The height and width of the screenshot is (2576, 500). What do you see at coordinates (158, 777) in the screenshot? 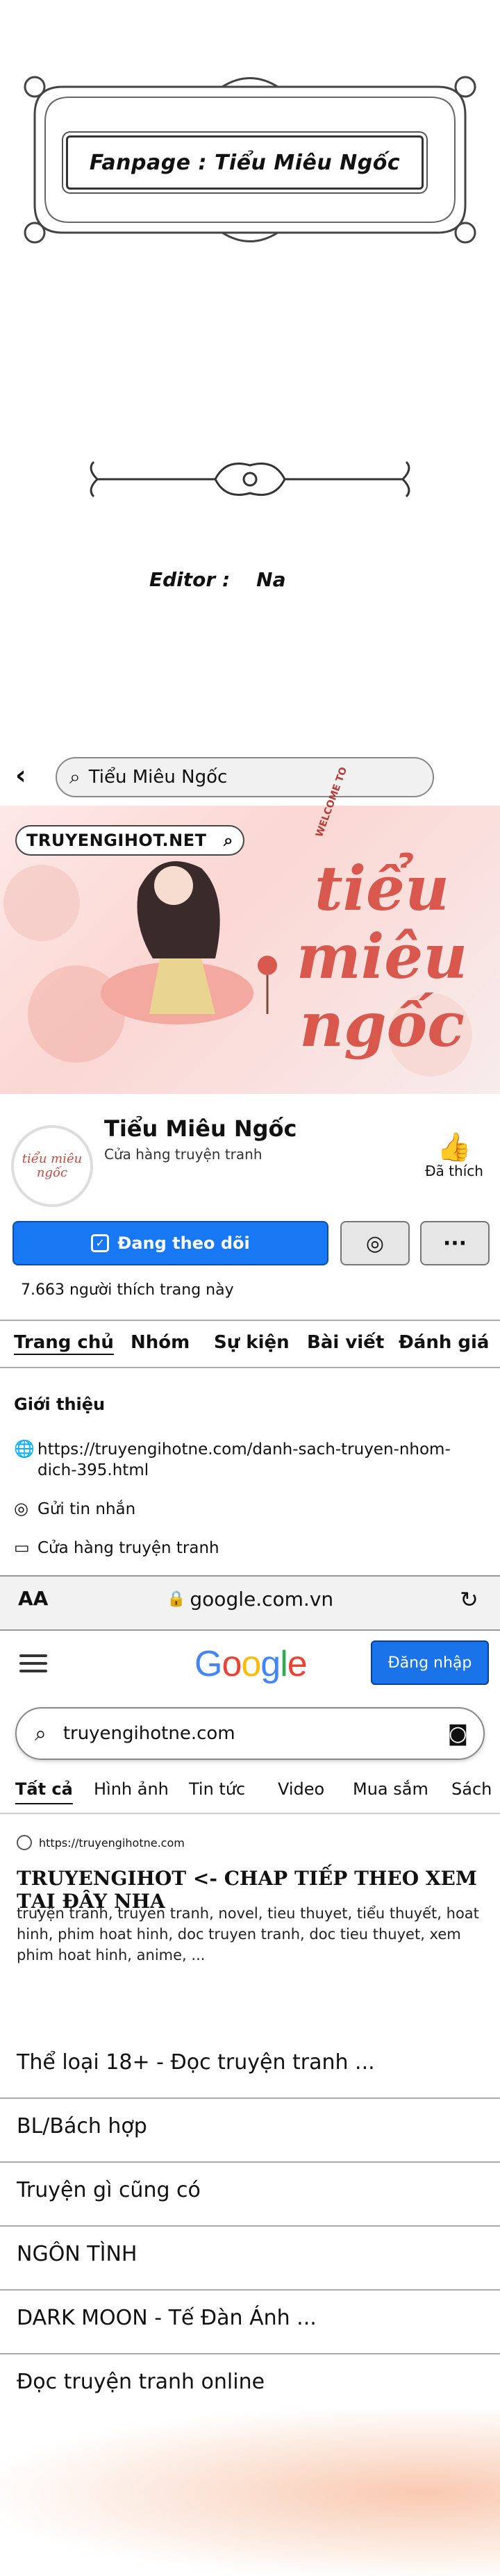
I see `fb-search-value: Tiểu Miêu Ngốc` at bounding box center [158, 777].